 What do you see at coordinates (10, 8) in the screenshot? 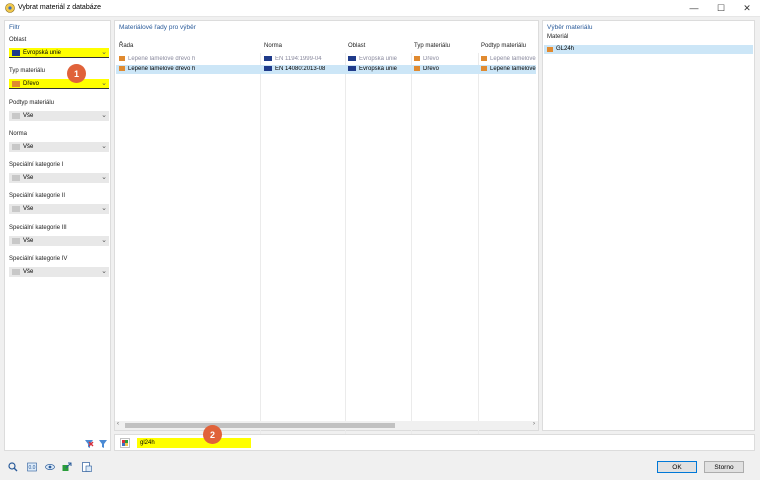
I see `app-icon` at bounding box center [10, 8].